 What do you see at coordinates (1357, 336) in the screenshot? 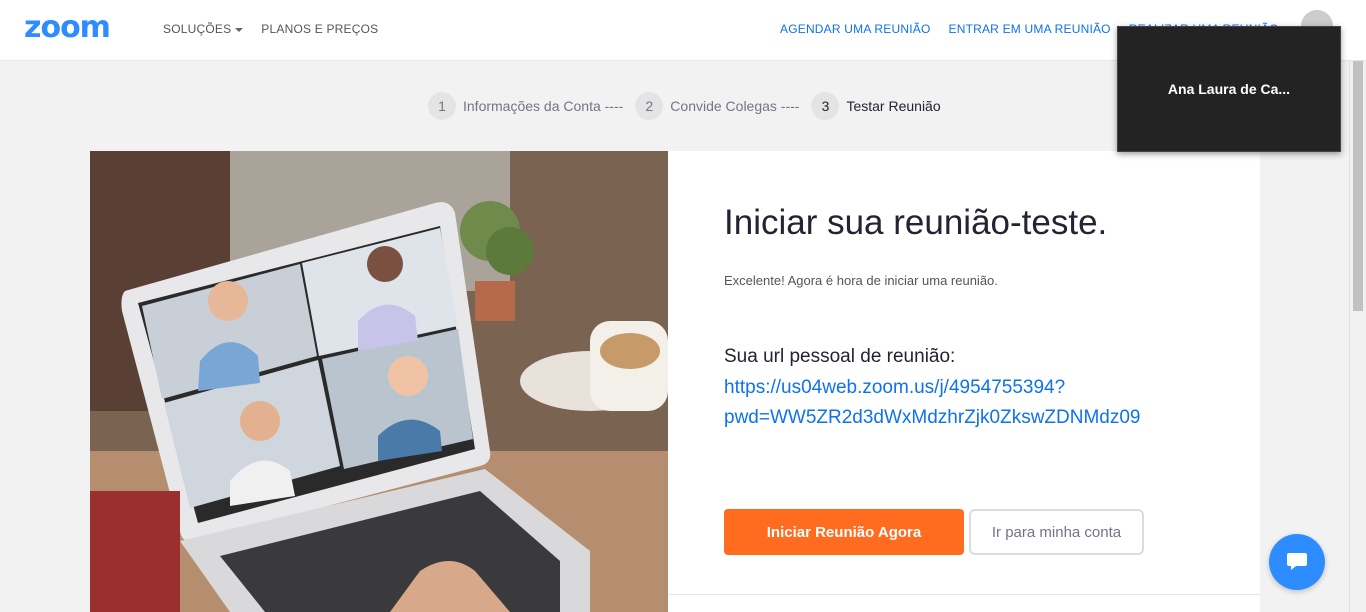
I see `page-scrollbar` at bounding box center [1357, 336].